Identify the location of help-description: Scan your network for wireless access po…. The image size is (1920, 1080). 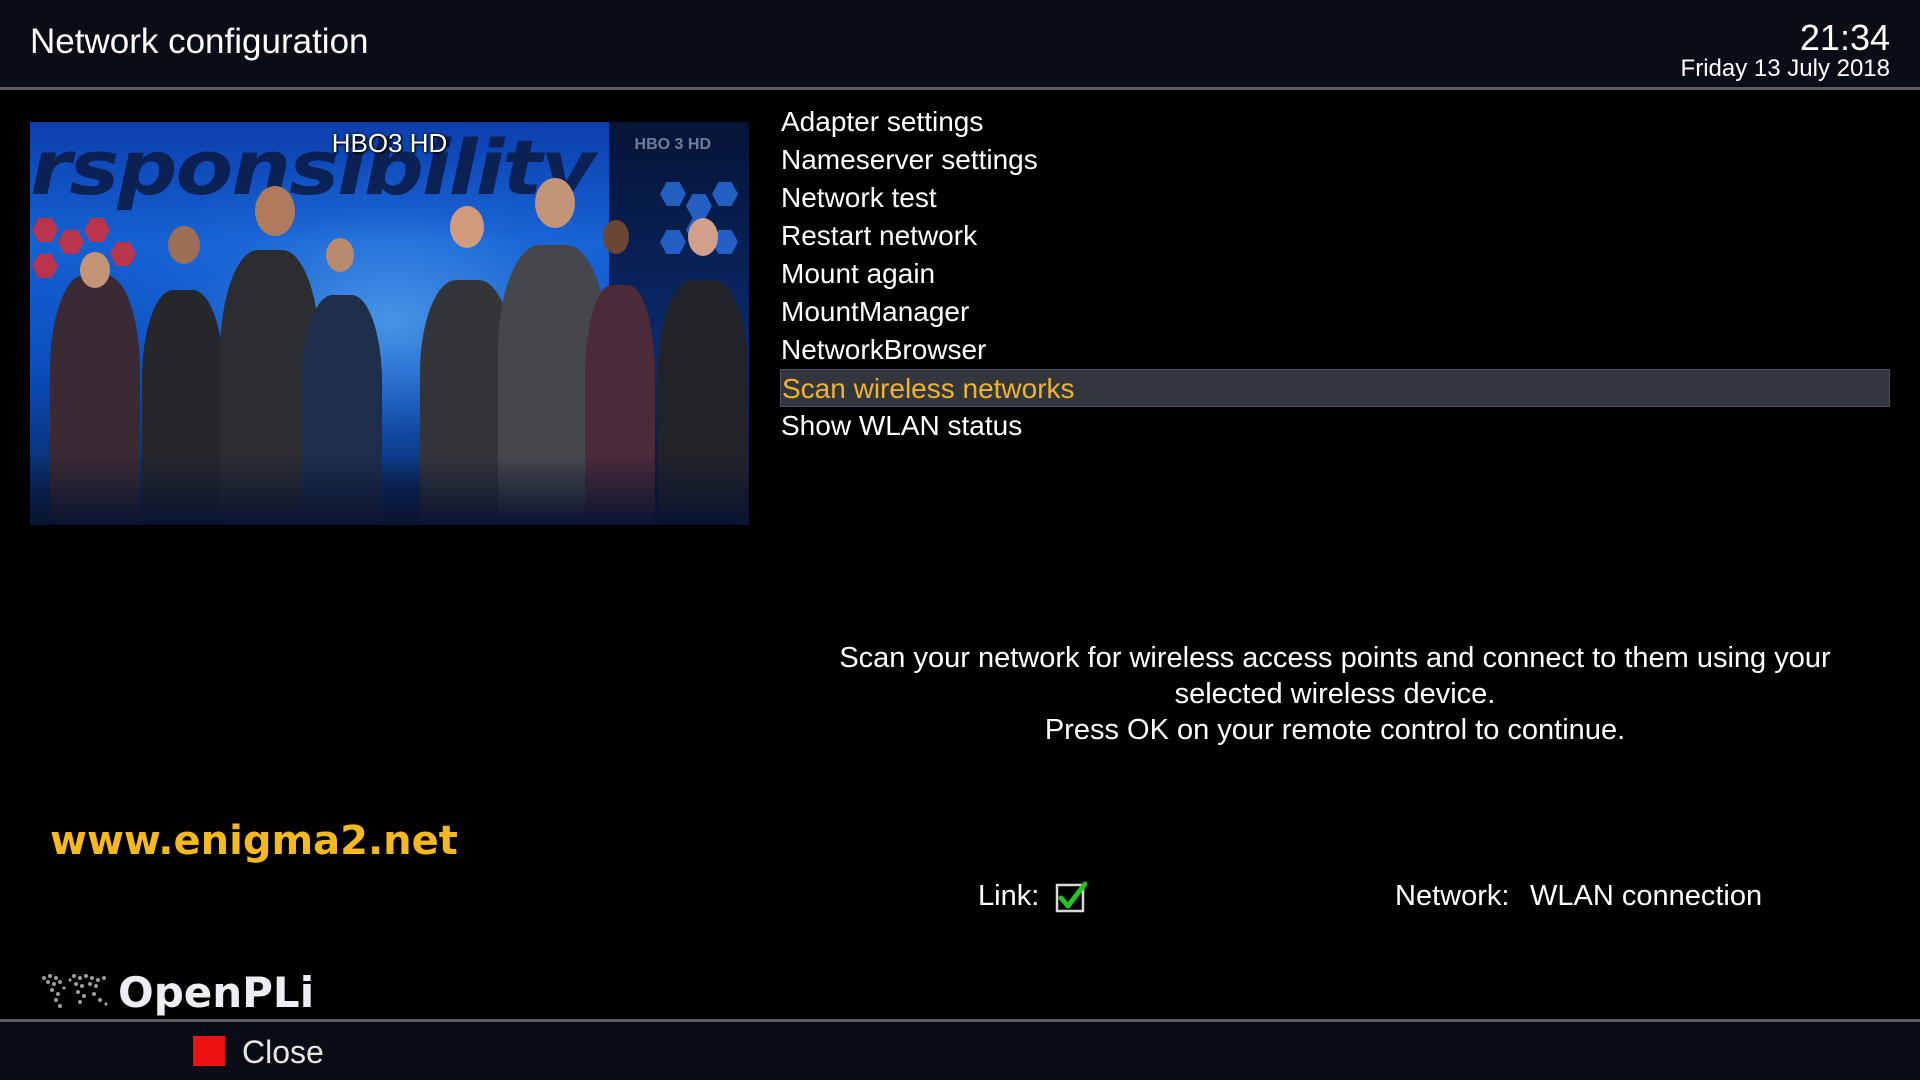
(1335, 694).